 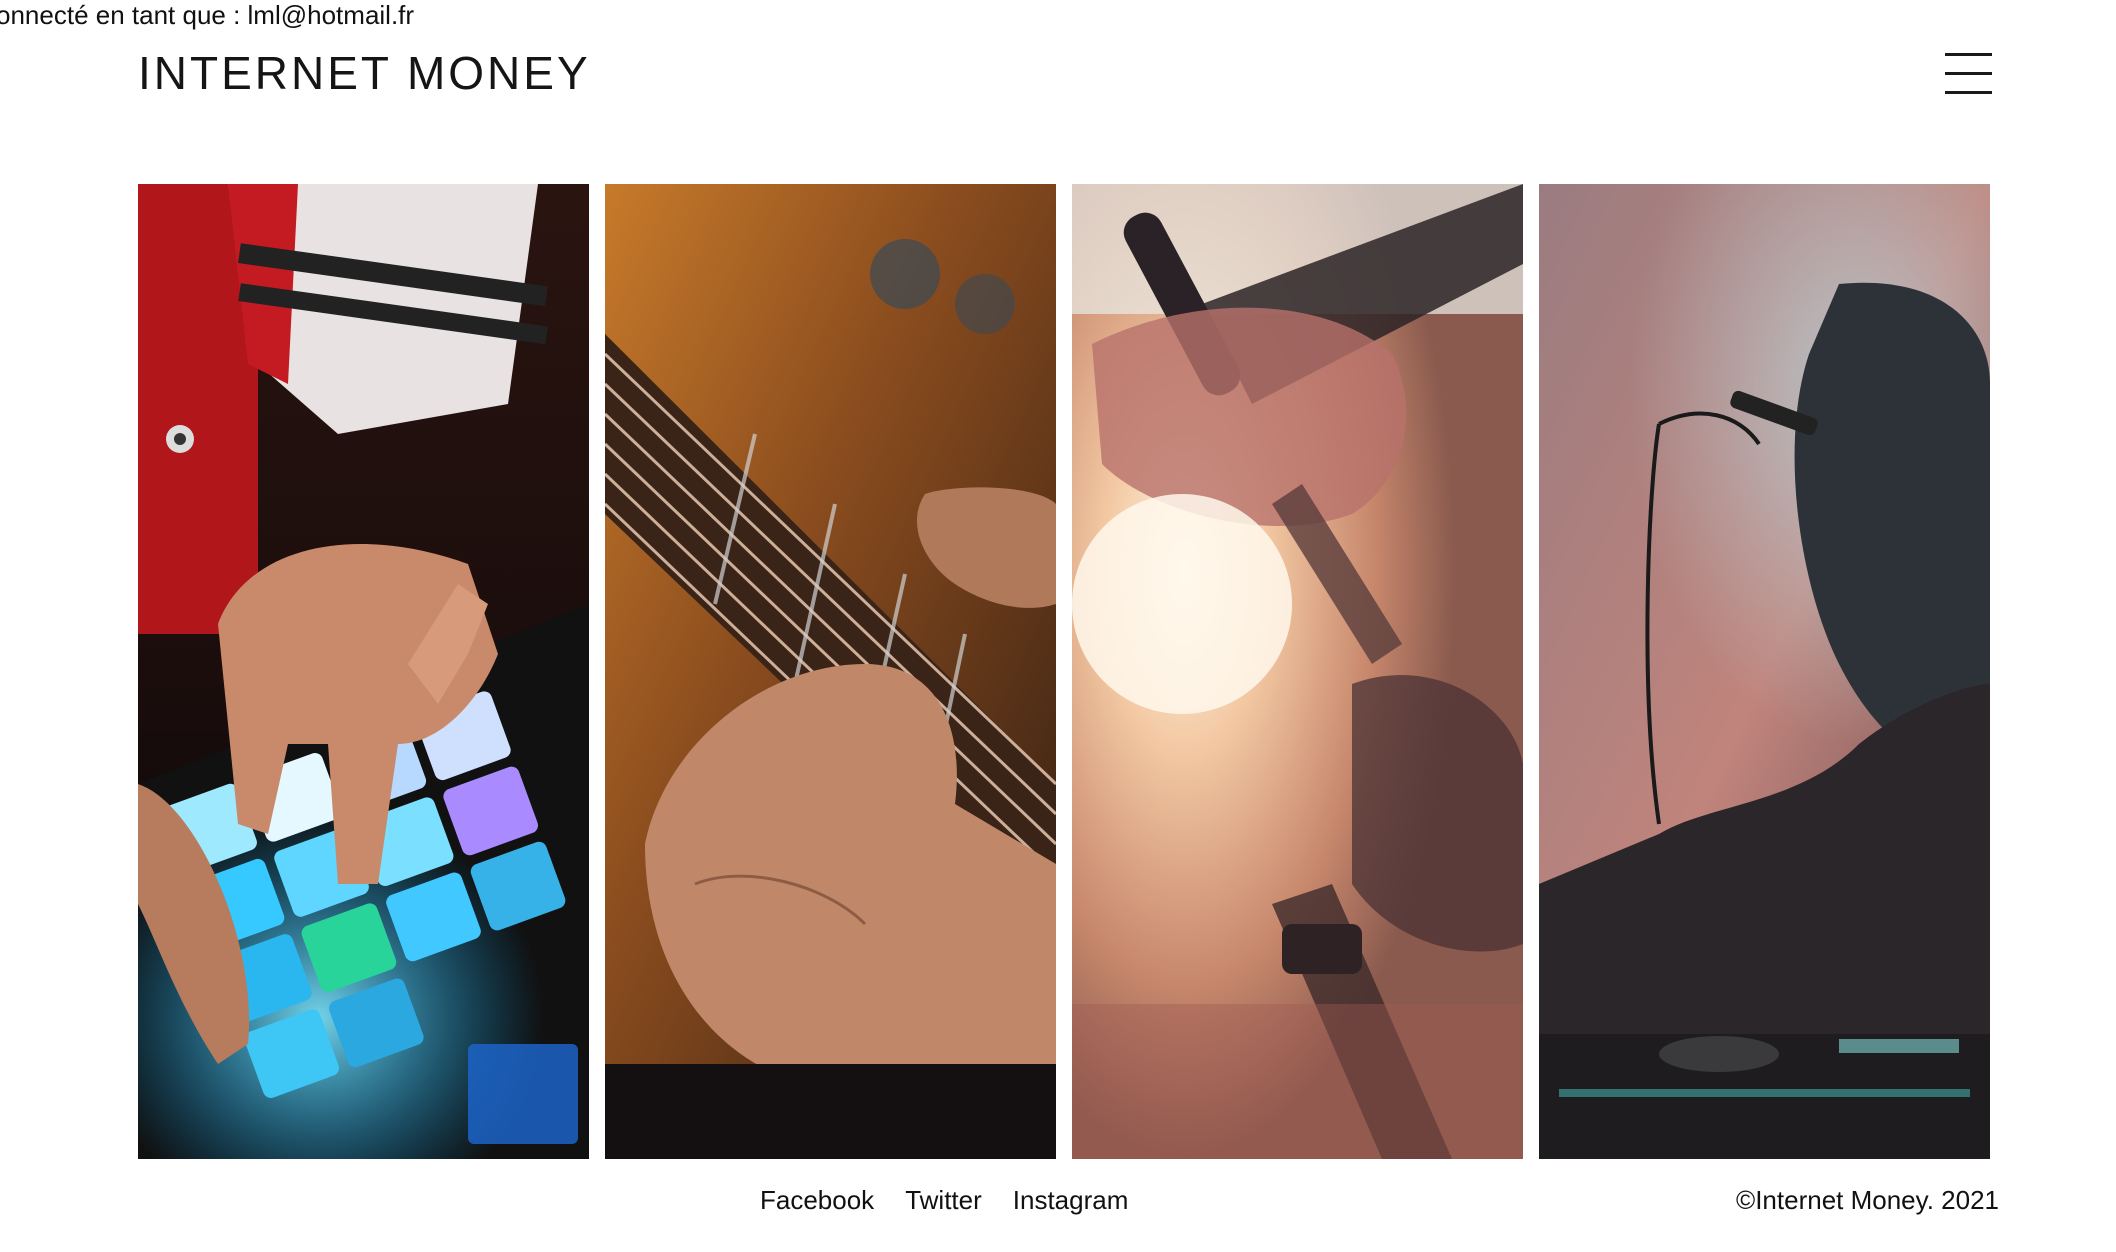 What do you see at coordinates (1867, 1200) in the screenshot?
I see `copyright-text: ©Internet Money. 2021` at bounding box center [1867, 1200].